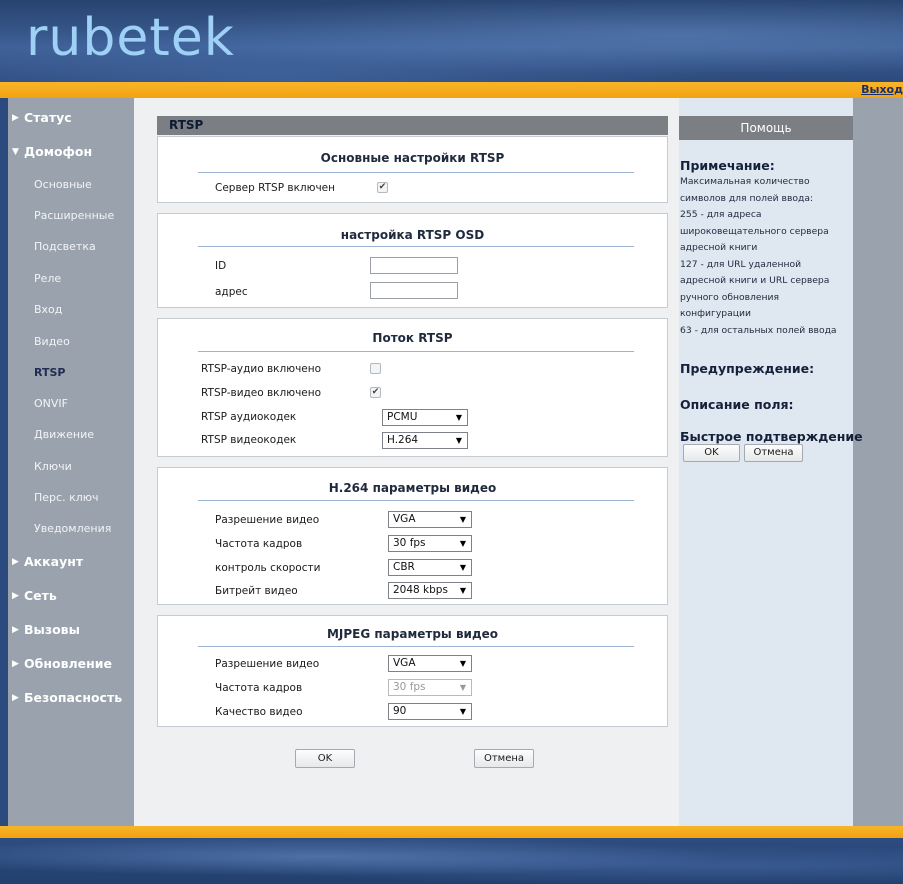 This screenshot has height=884, width=903. Describe the element at coordinates (259, 544) in the screenshot. I see `h264-fps-label: Частота кадров` at that location.